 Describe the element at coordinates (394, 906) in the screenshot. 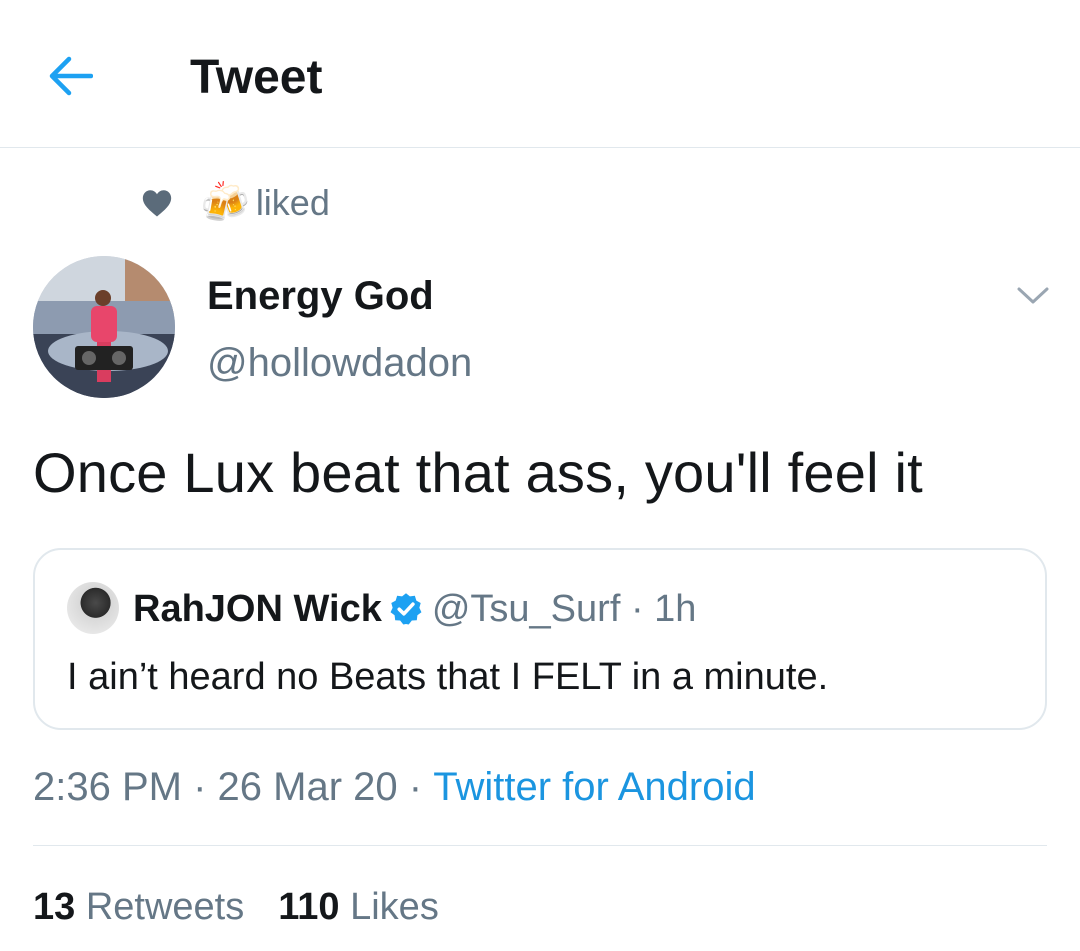

I see `likes-label: Likes` at that location.